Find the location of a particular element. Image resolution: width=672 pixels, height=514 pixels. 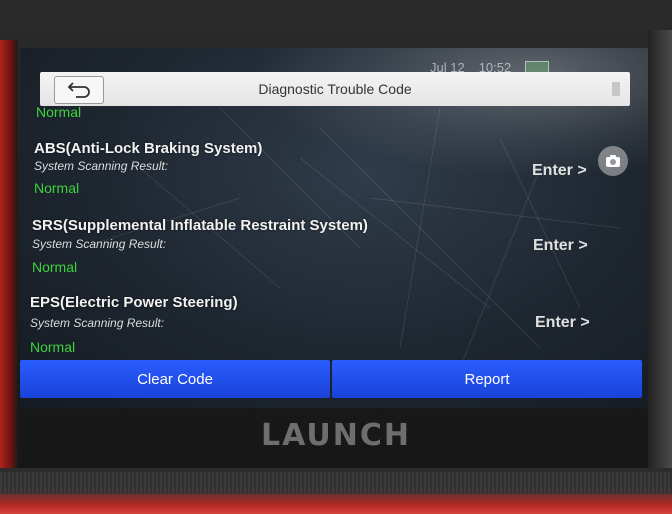

page-title: Diagnostic Trouble Code is located at coordinates (335, 89).